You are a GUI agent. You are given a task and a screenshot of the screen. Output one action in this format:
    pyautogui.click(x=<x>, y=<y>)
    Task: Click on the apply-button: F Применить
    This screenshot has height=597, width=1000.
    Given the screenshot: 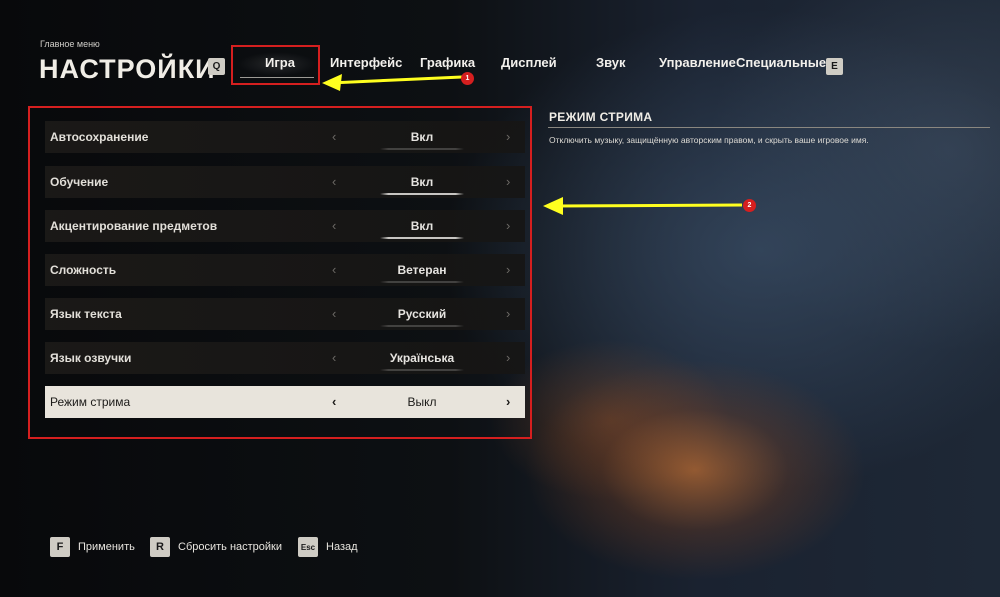 What is the action you would take?
    pyautogui.click(x=92, y=547)
    